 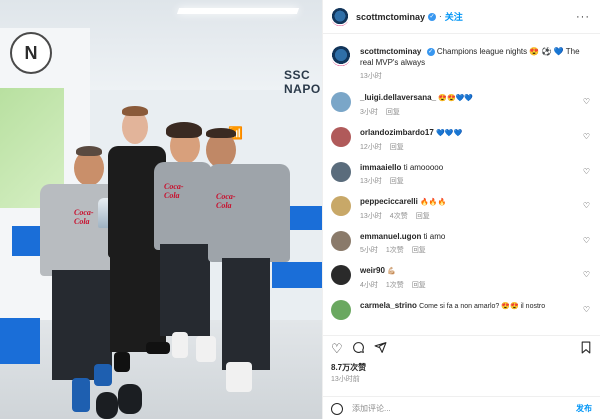 What do you see at coordinates (20, 341) in the screenshot?
I see `bench-left-lower` at bounding box center [20, 341].